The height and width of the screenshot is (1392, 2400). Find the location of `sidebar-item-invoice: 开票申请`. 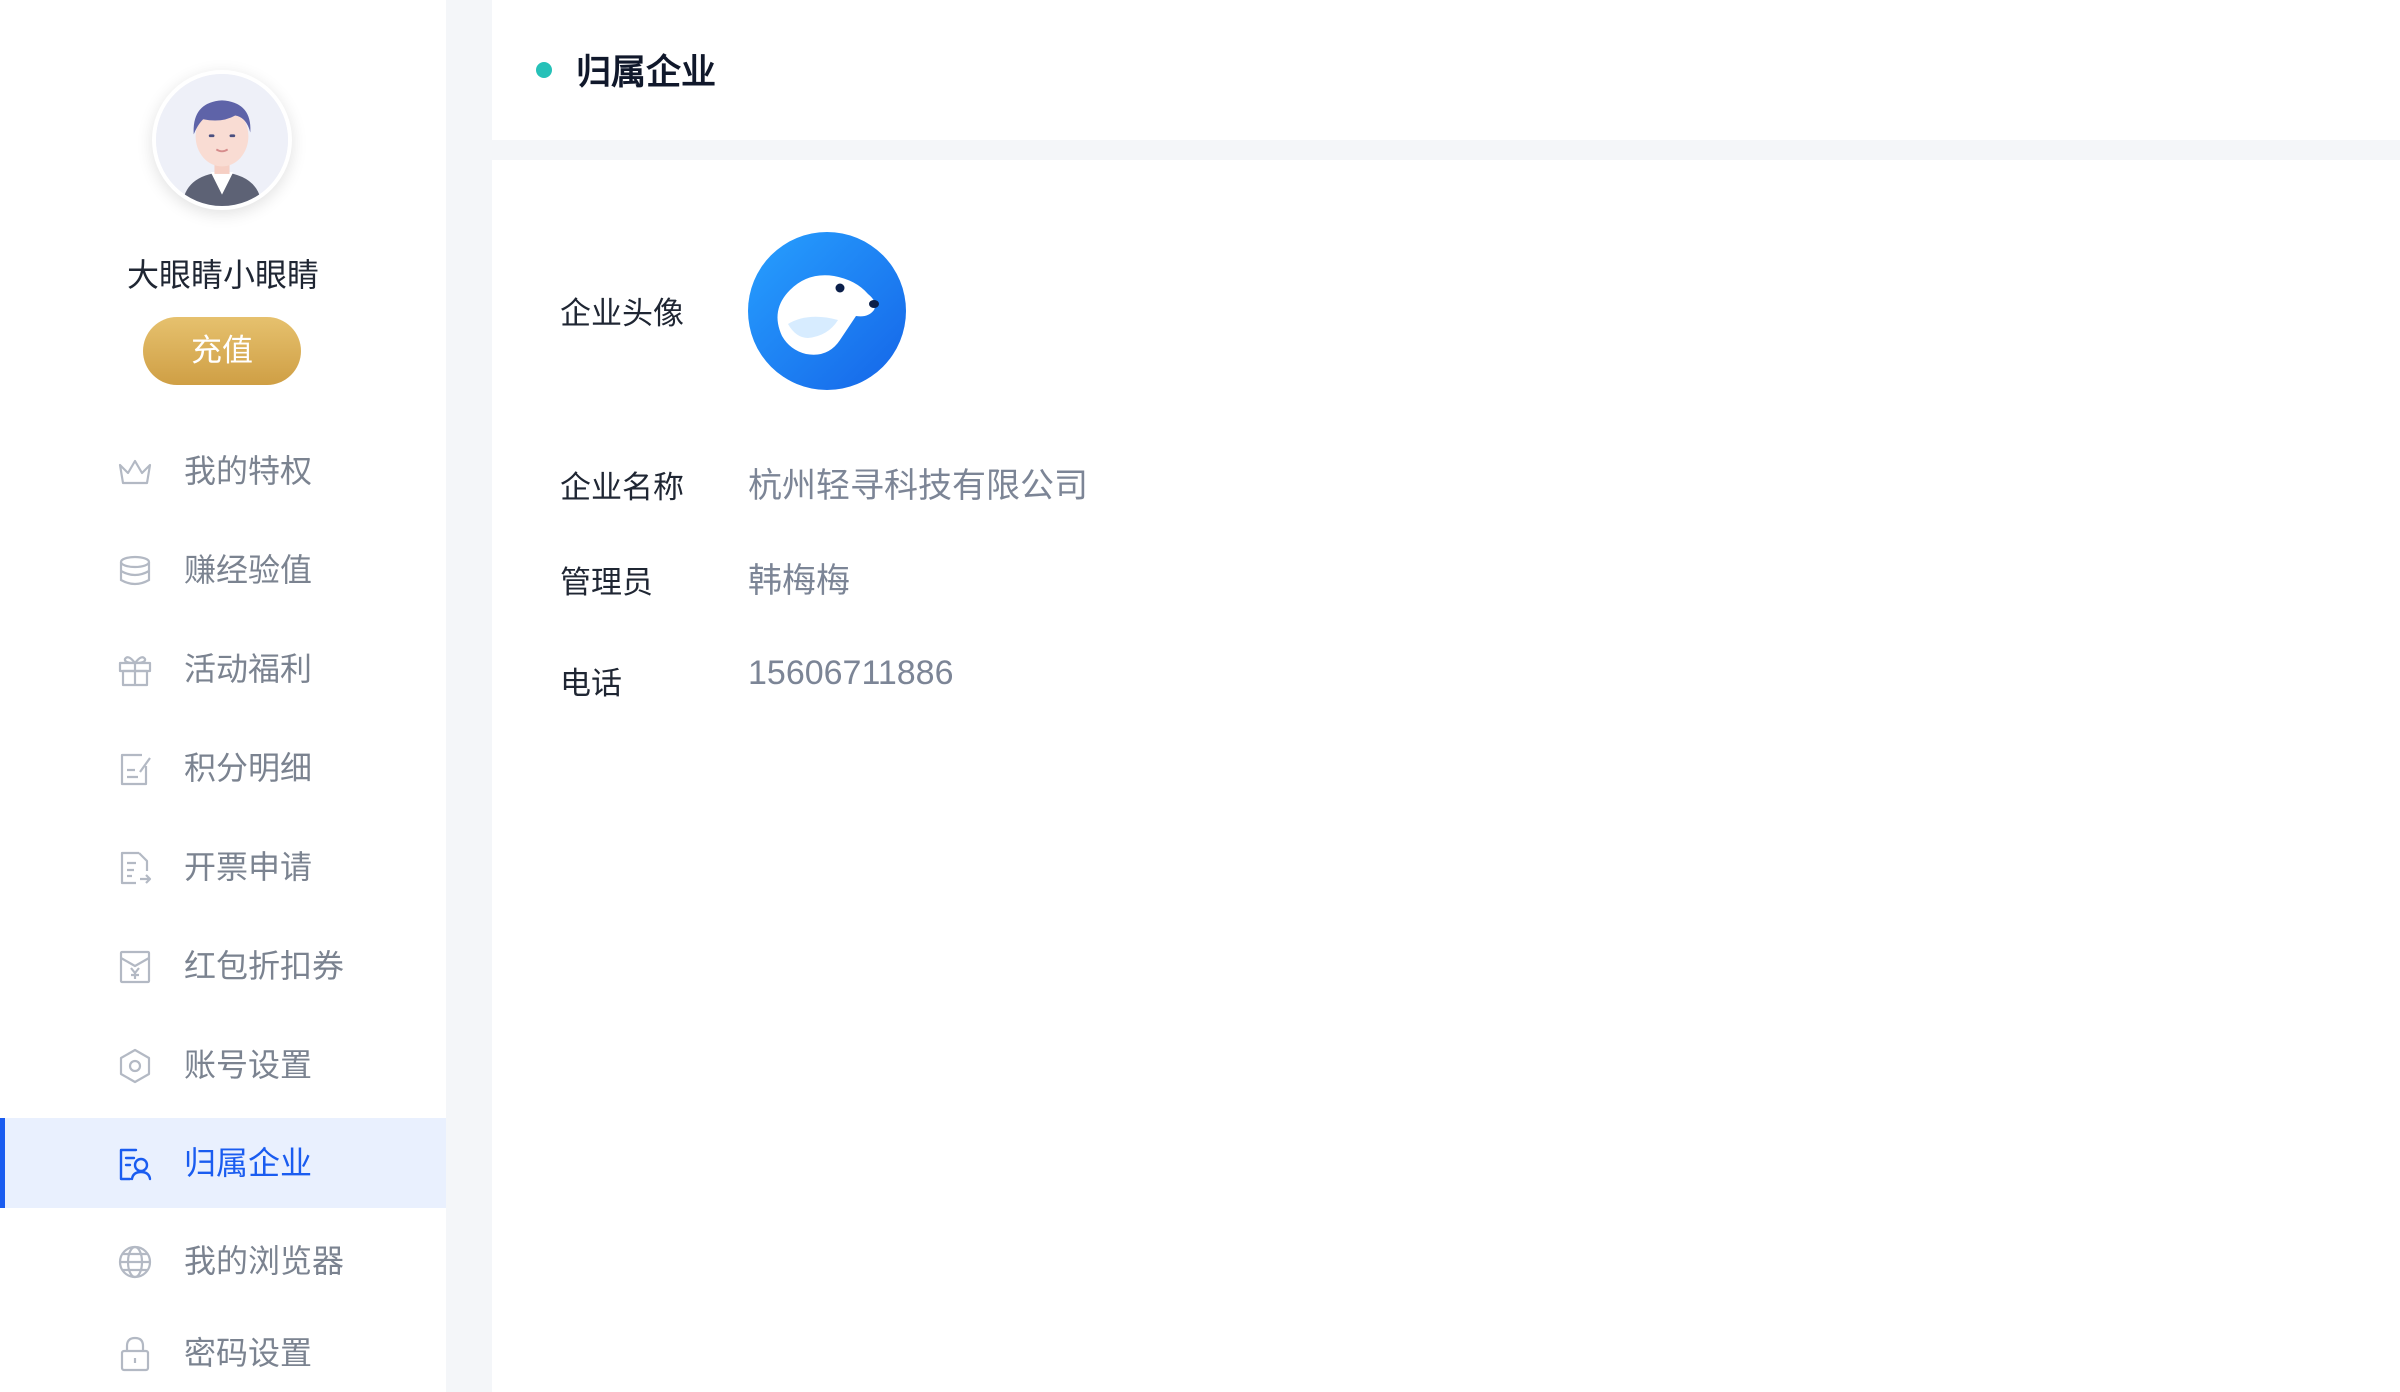

sidebar-item-invoice: 开票申请 is located at coordinates (223, 867).